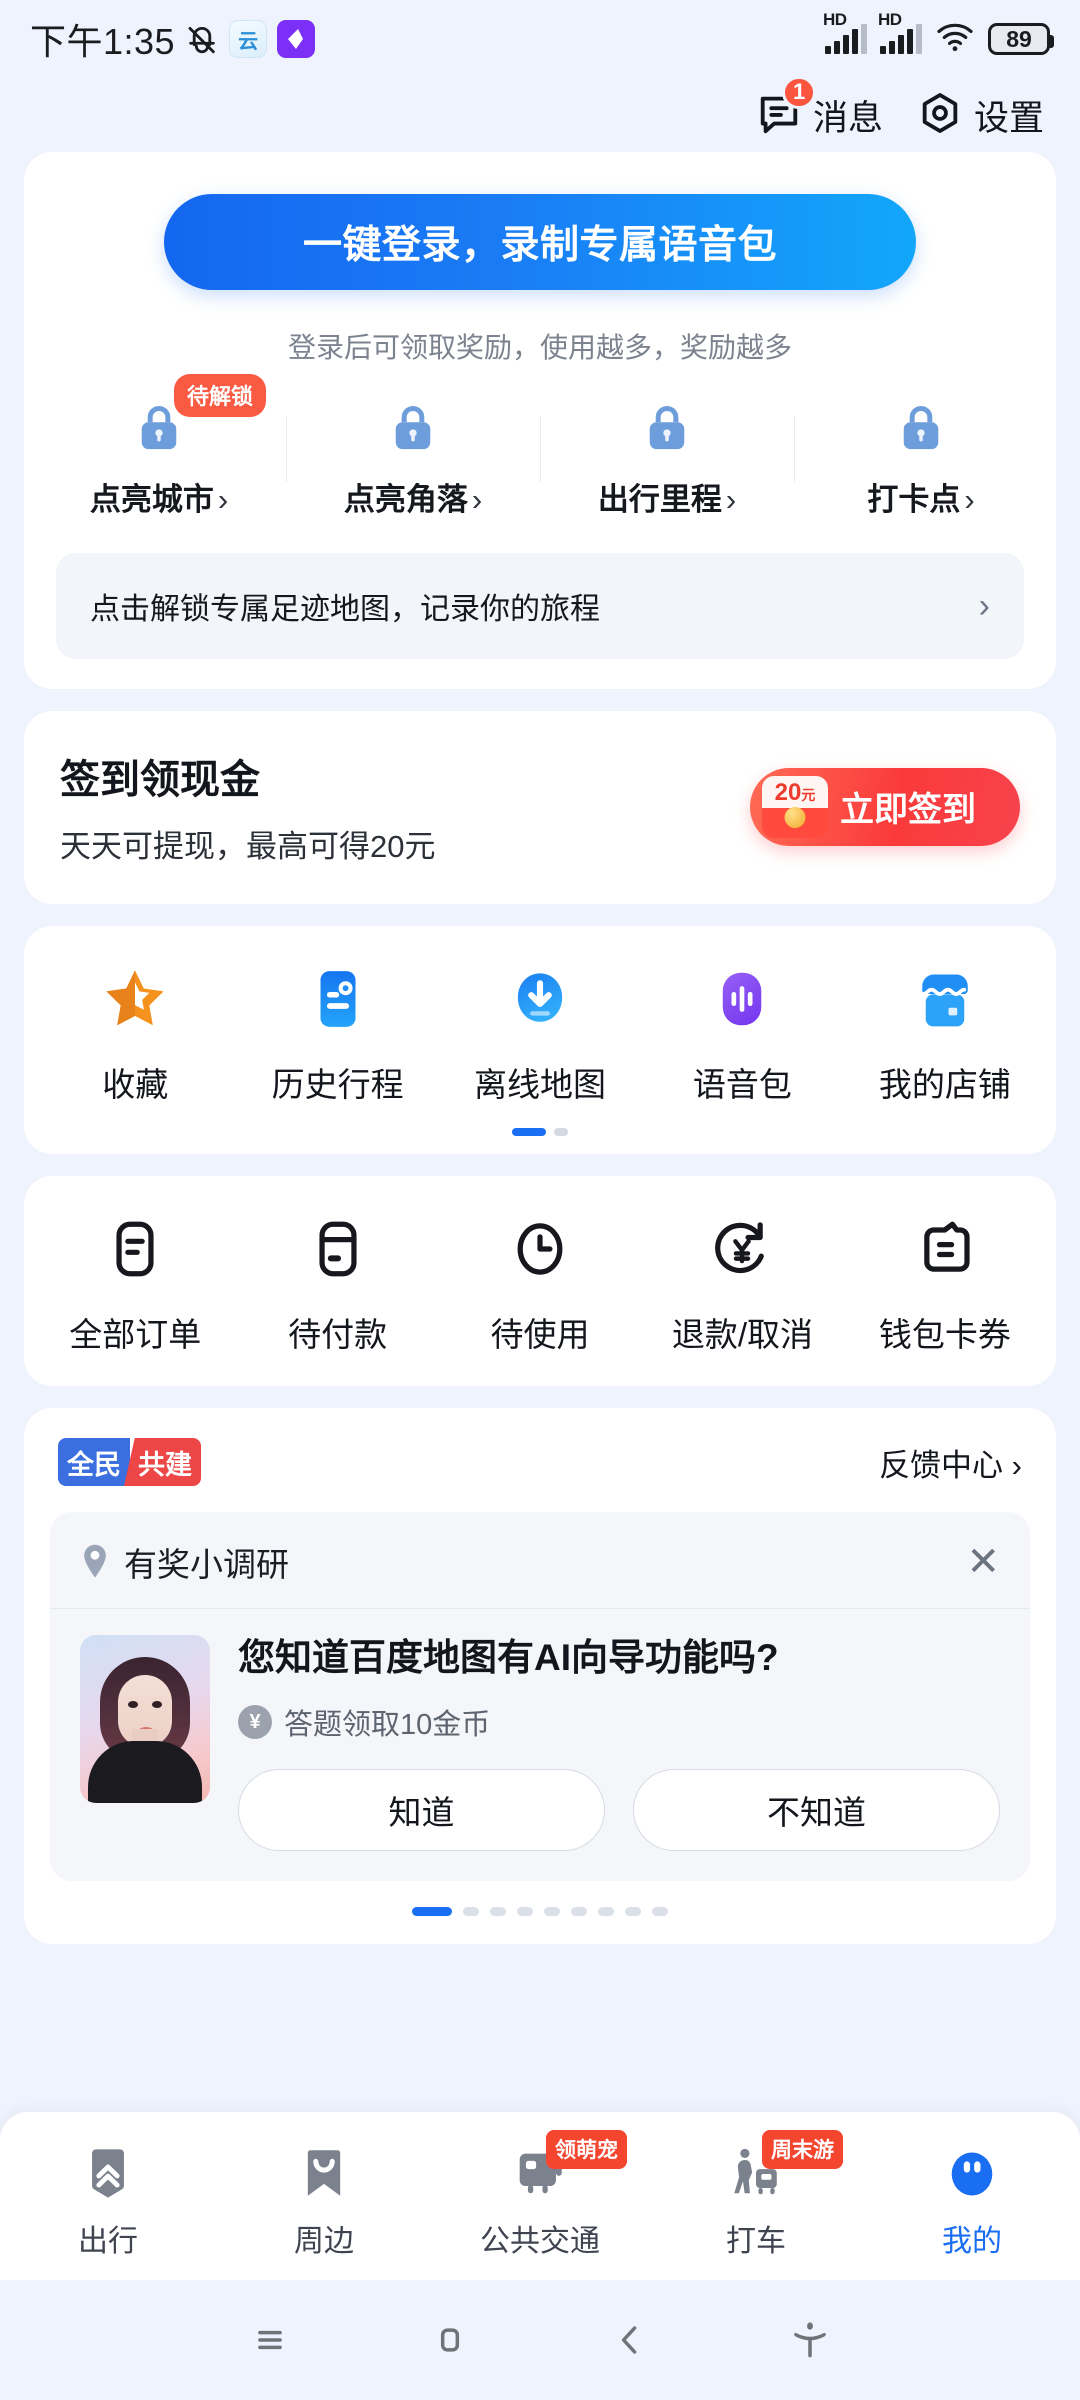  I want to click on survey-reward-row: ¥ 答题领取10金币, so click(619, 1722).